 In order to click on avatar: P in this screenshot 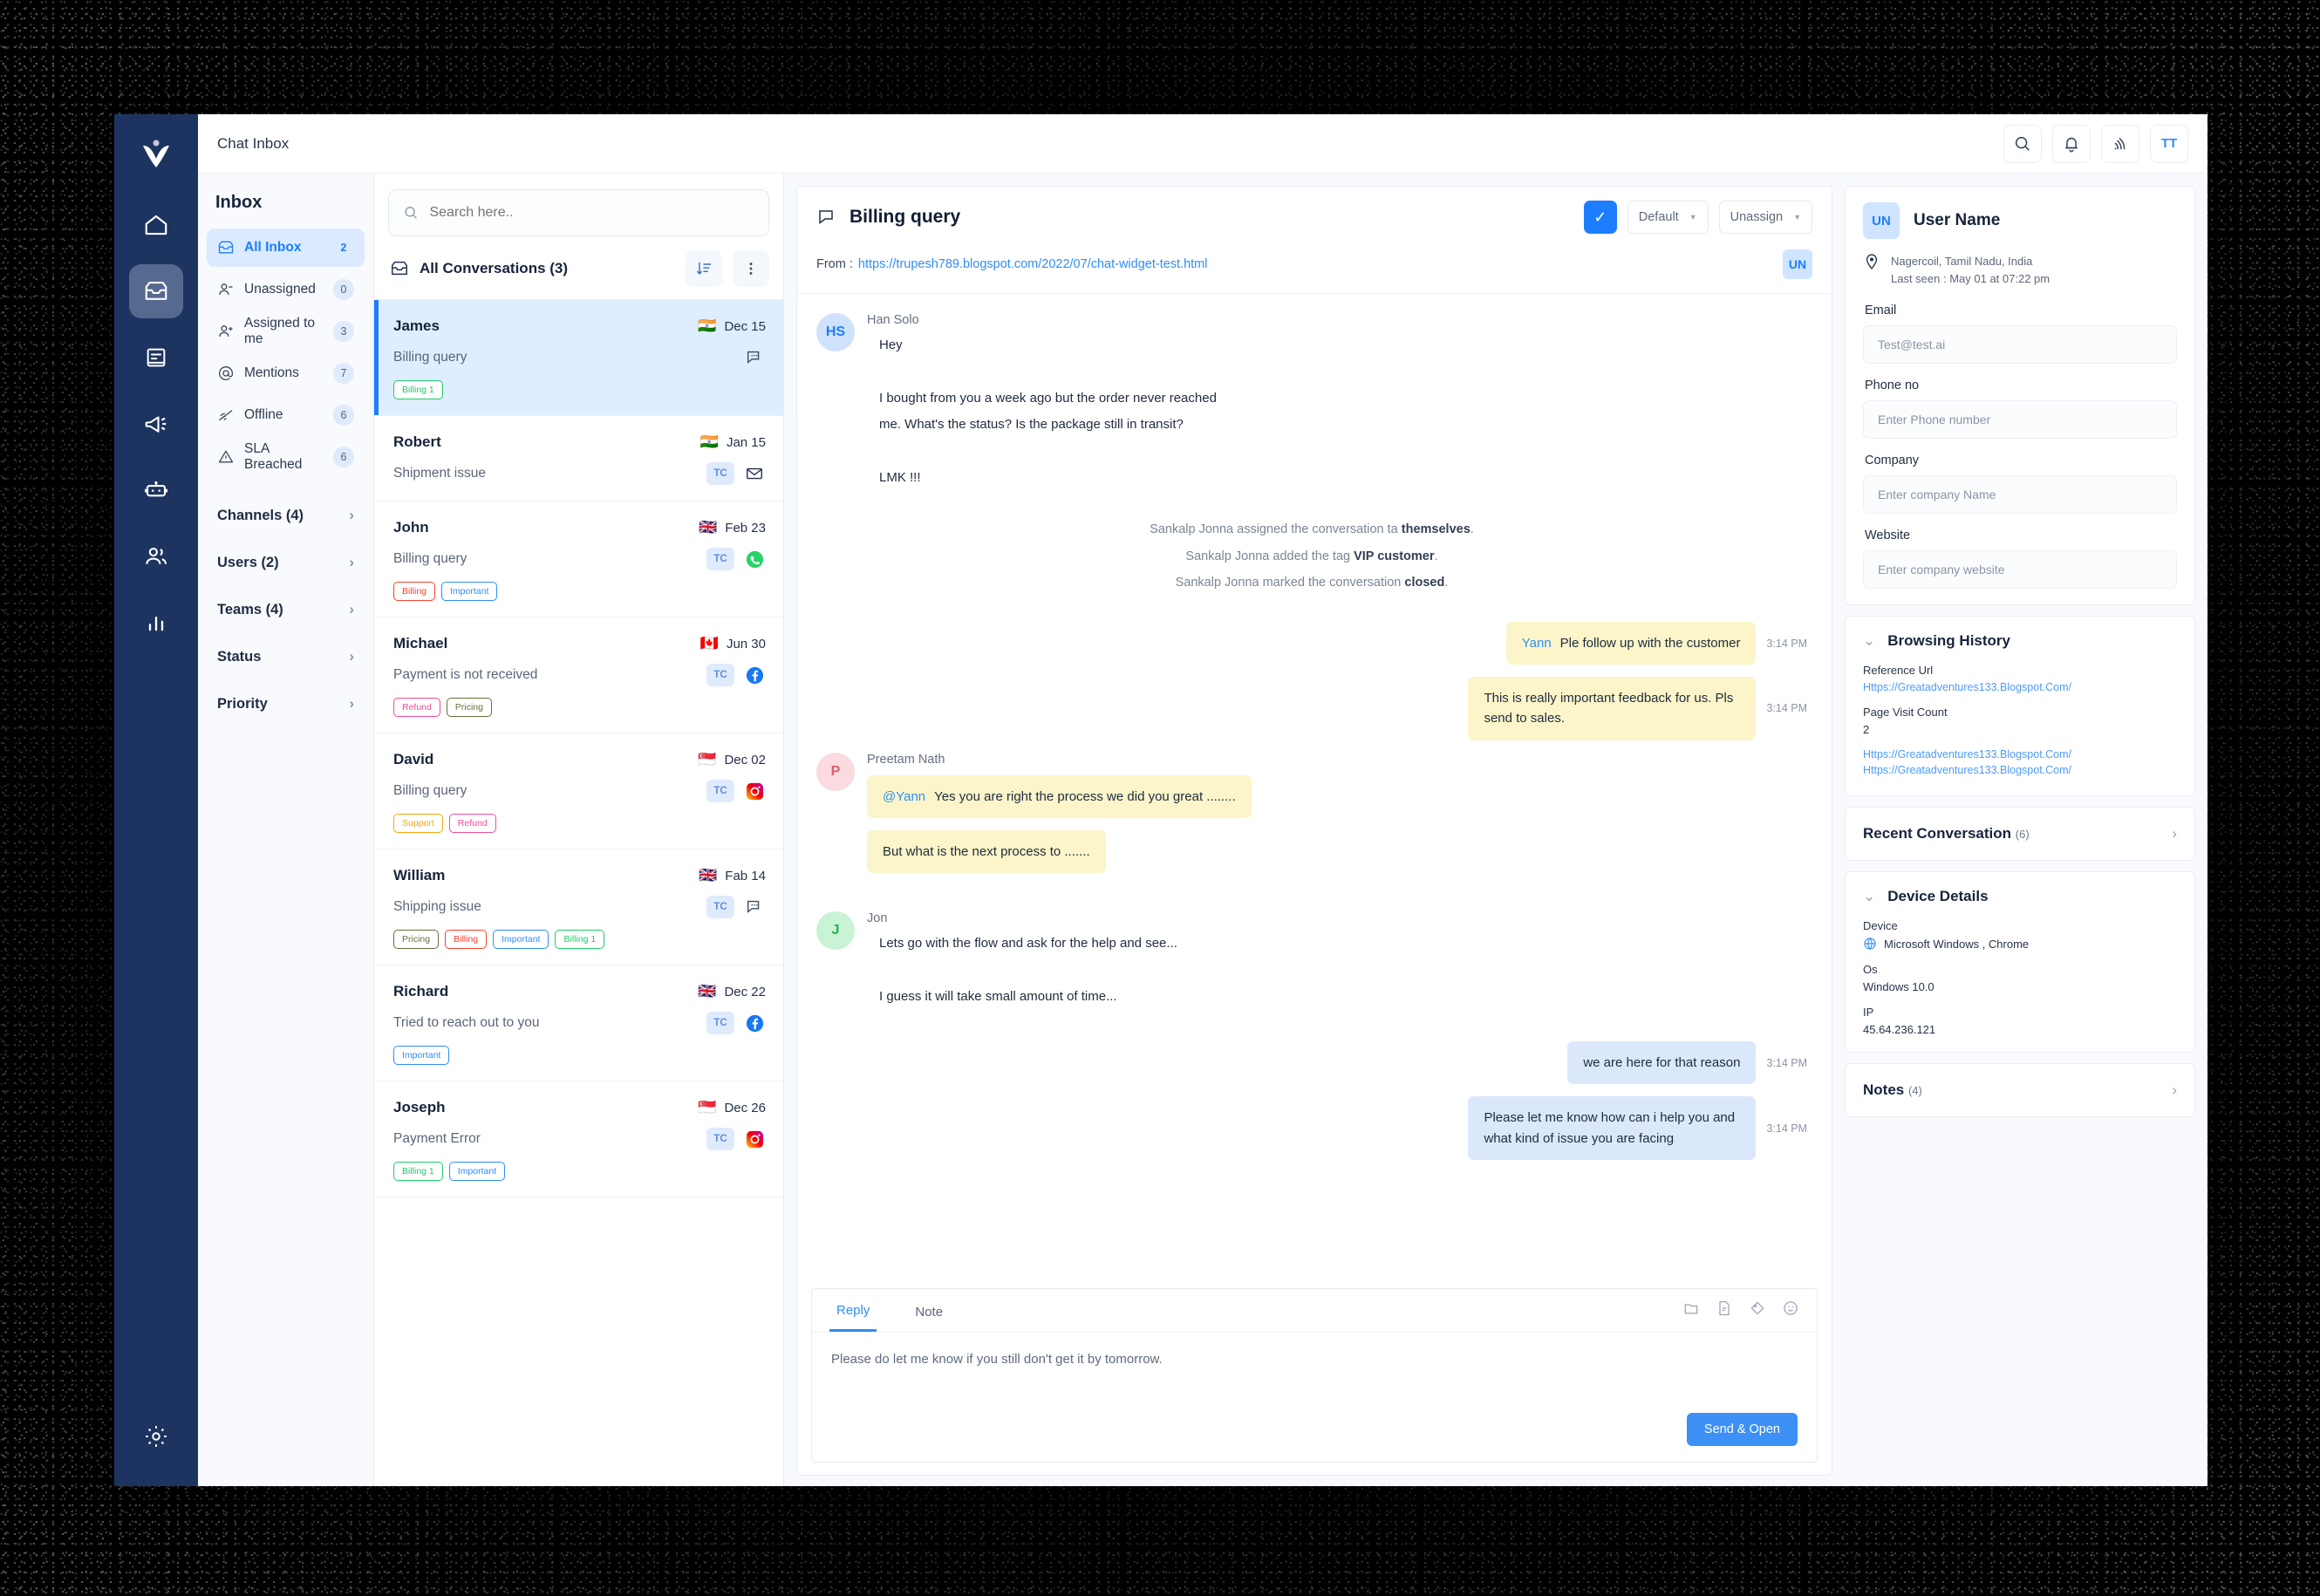, I will do `click(835, 772)`.